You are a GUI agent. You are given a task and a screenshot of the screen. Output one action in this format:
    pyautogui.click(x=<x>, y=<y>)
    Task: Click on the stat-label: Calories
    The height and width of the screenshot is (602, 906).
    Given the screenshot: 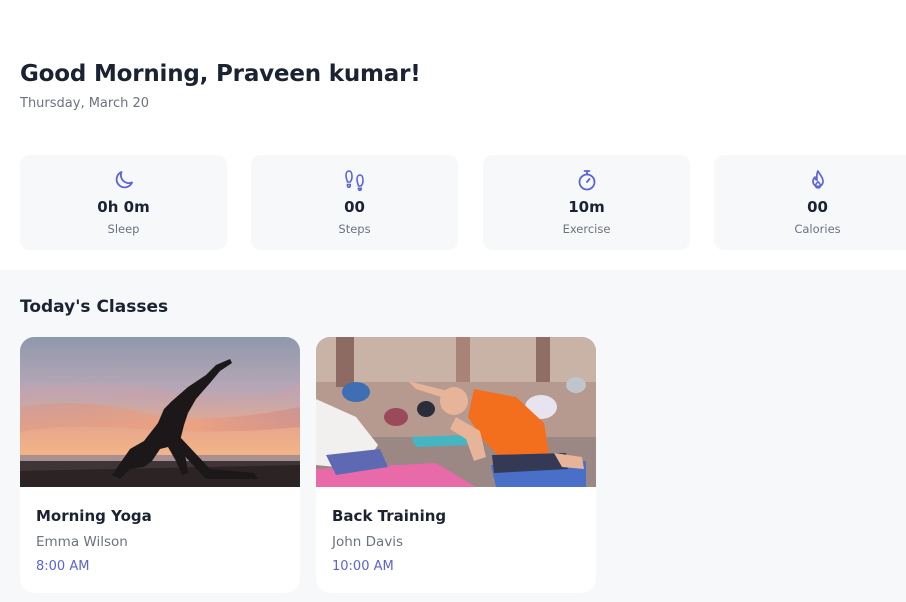 What is the action you would take?
    pyautogui.click(x=817, y=229)
    